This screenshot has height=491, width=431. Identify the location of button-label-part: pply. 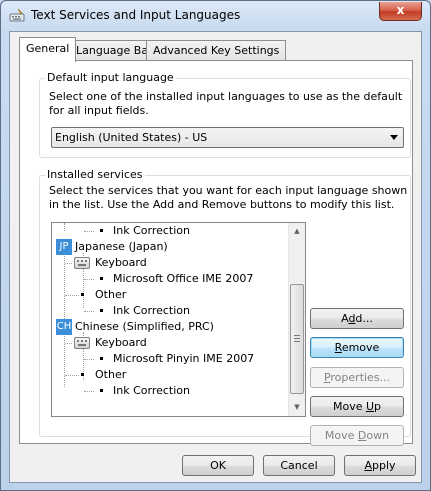
(384, 465).